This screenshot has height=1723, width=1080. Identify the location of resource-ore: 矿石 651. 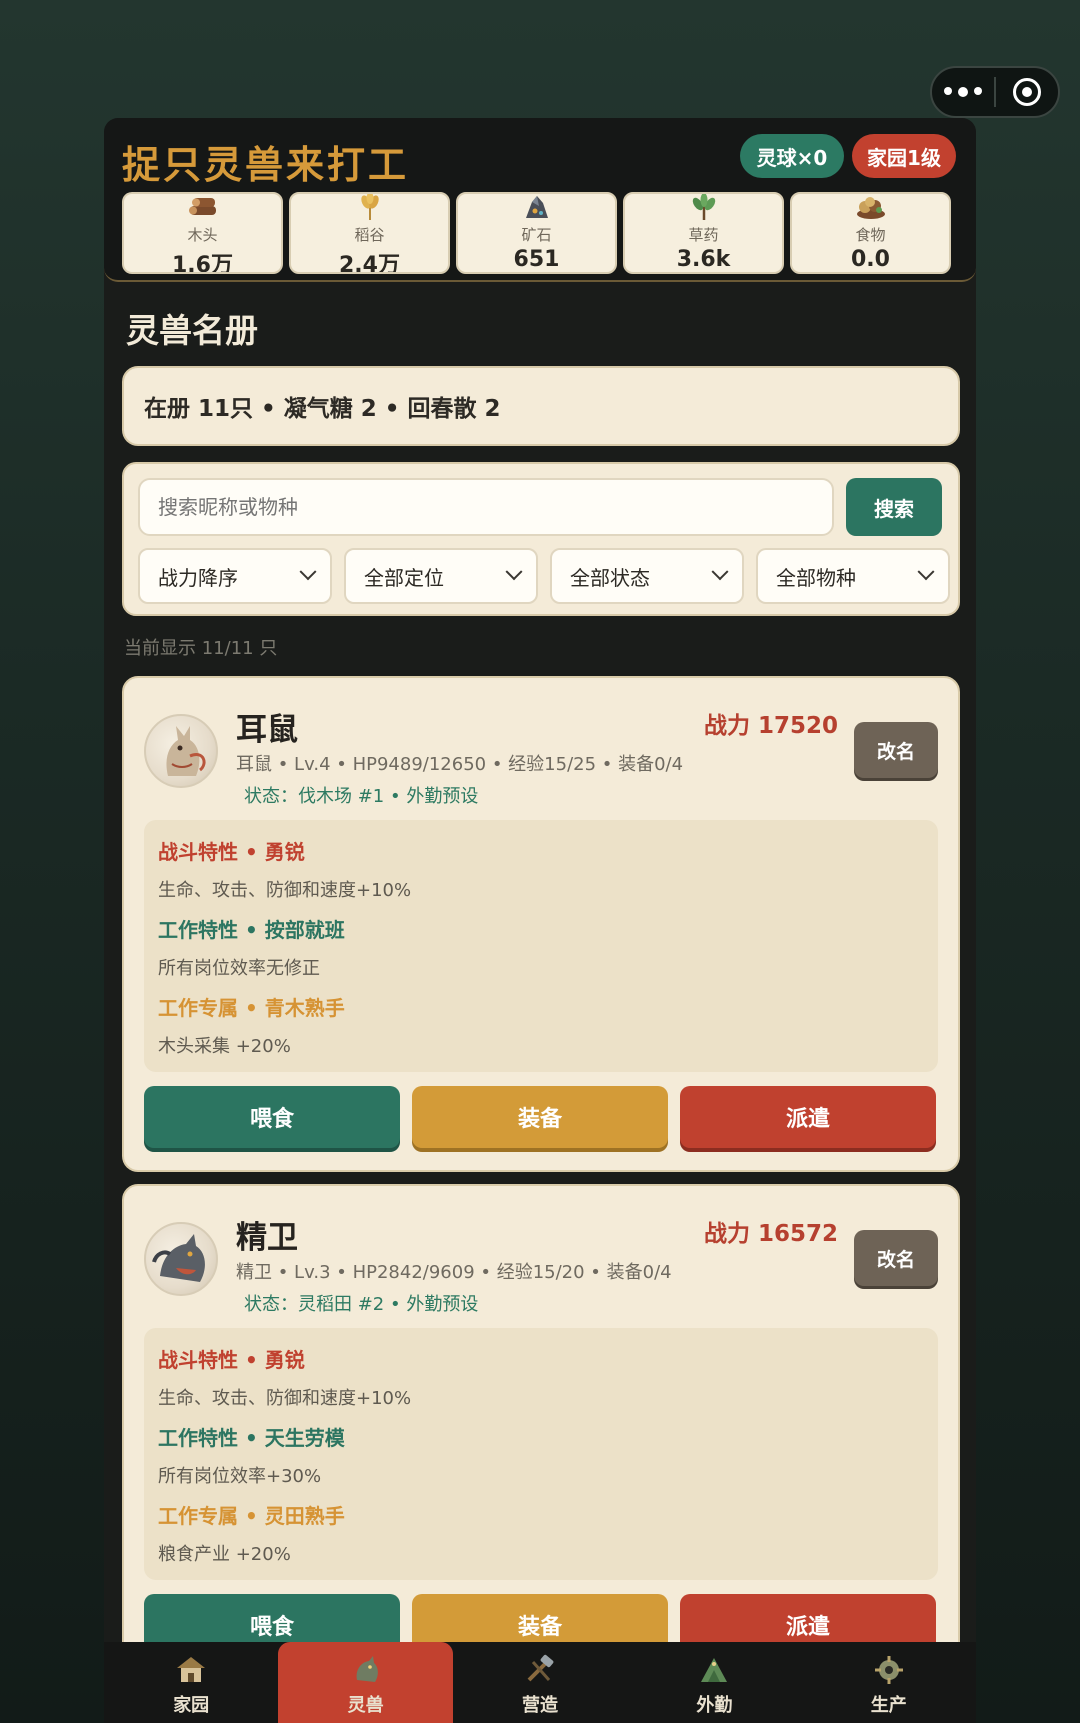
(536, 233).